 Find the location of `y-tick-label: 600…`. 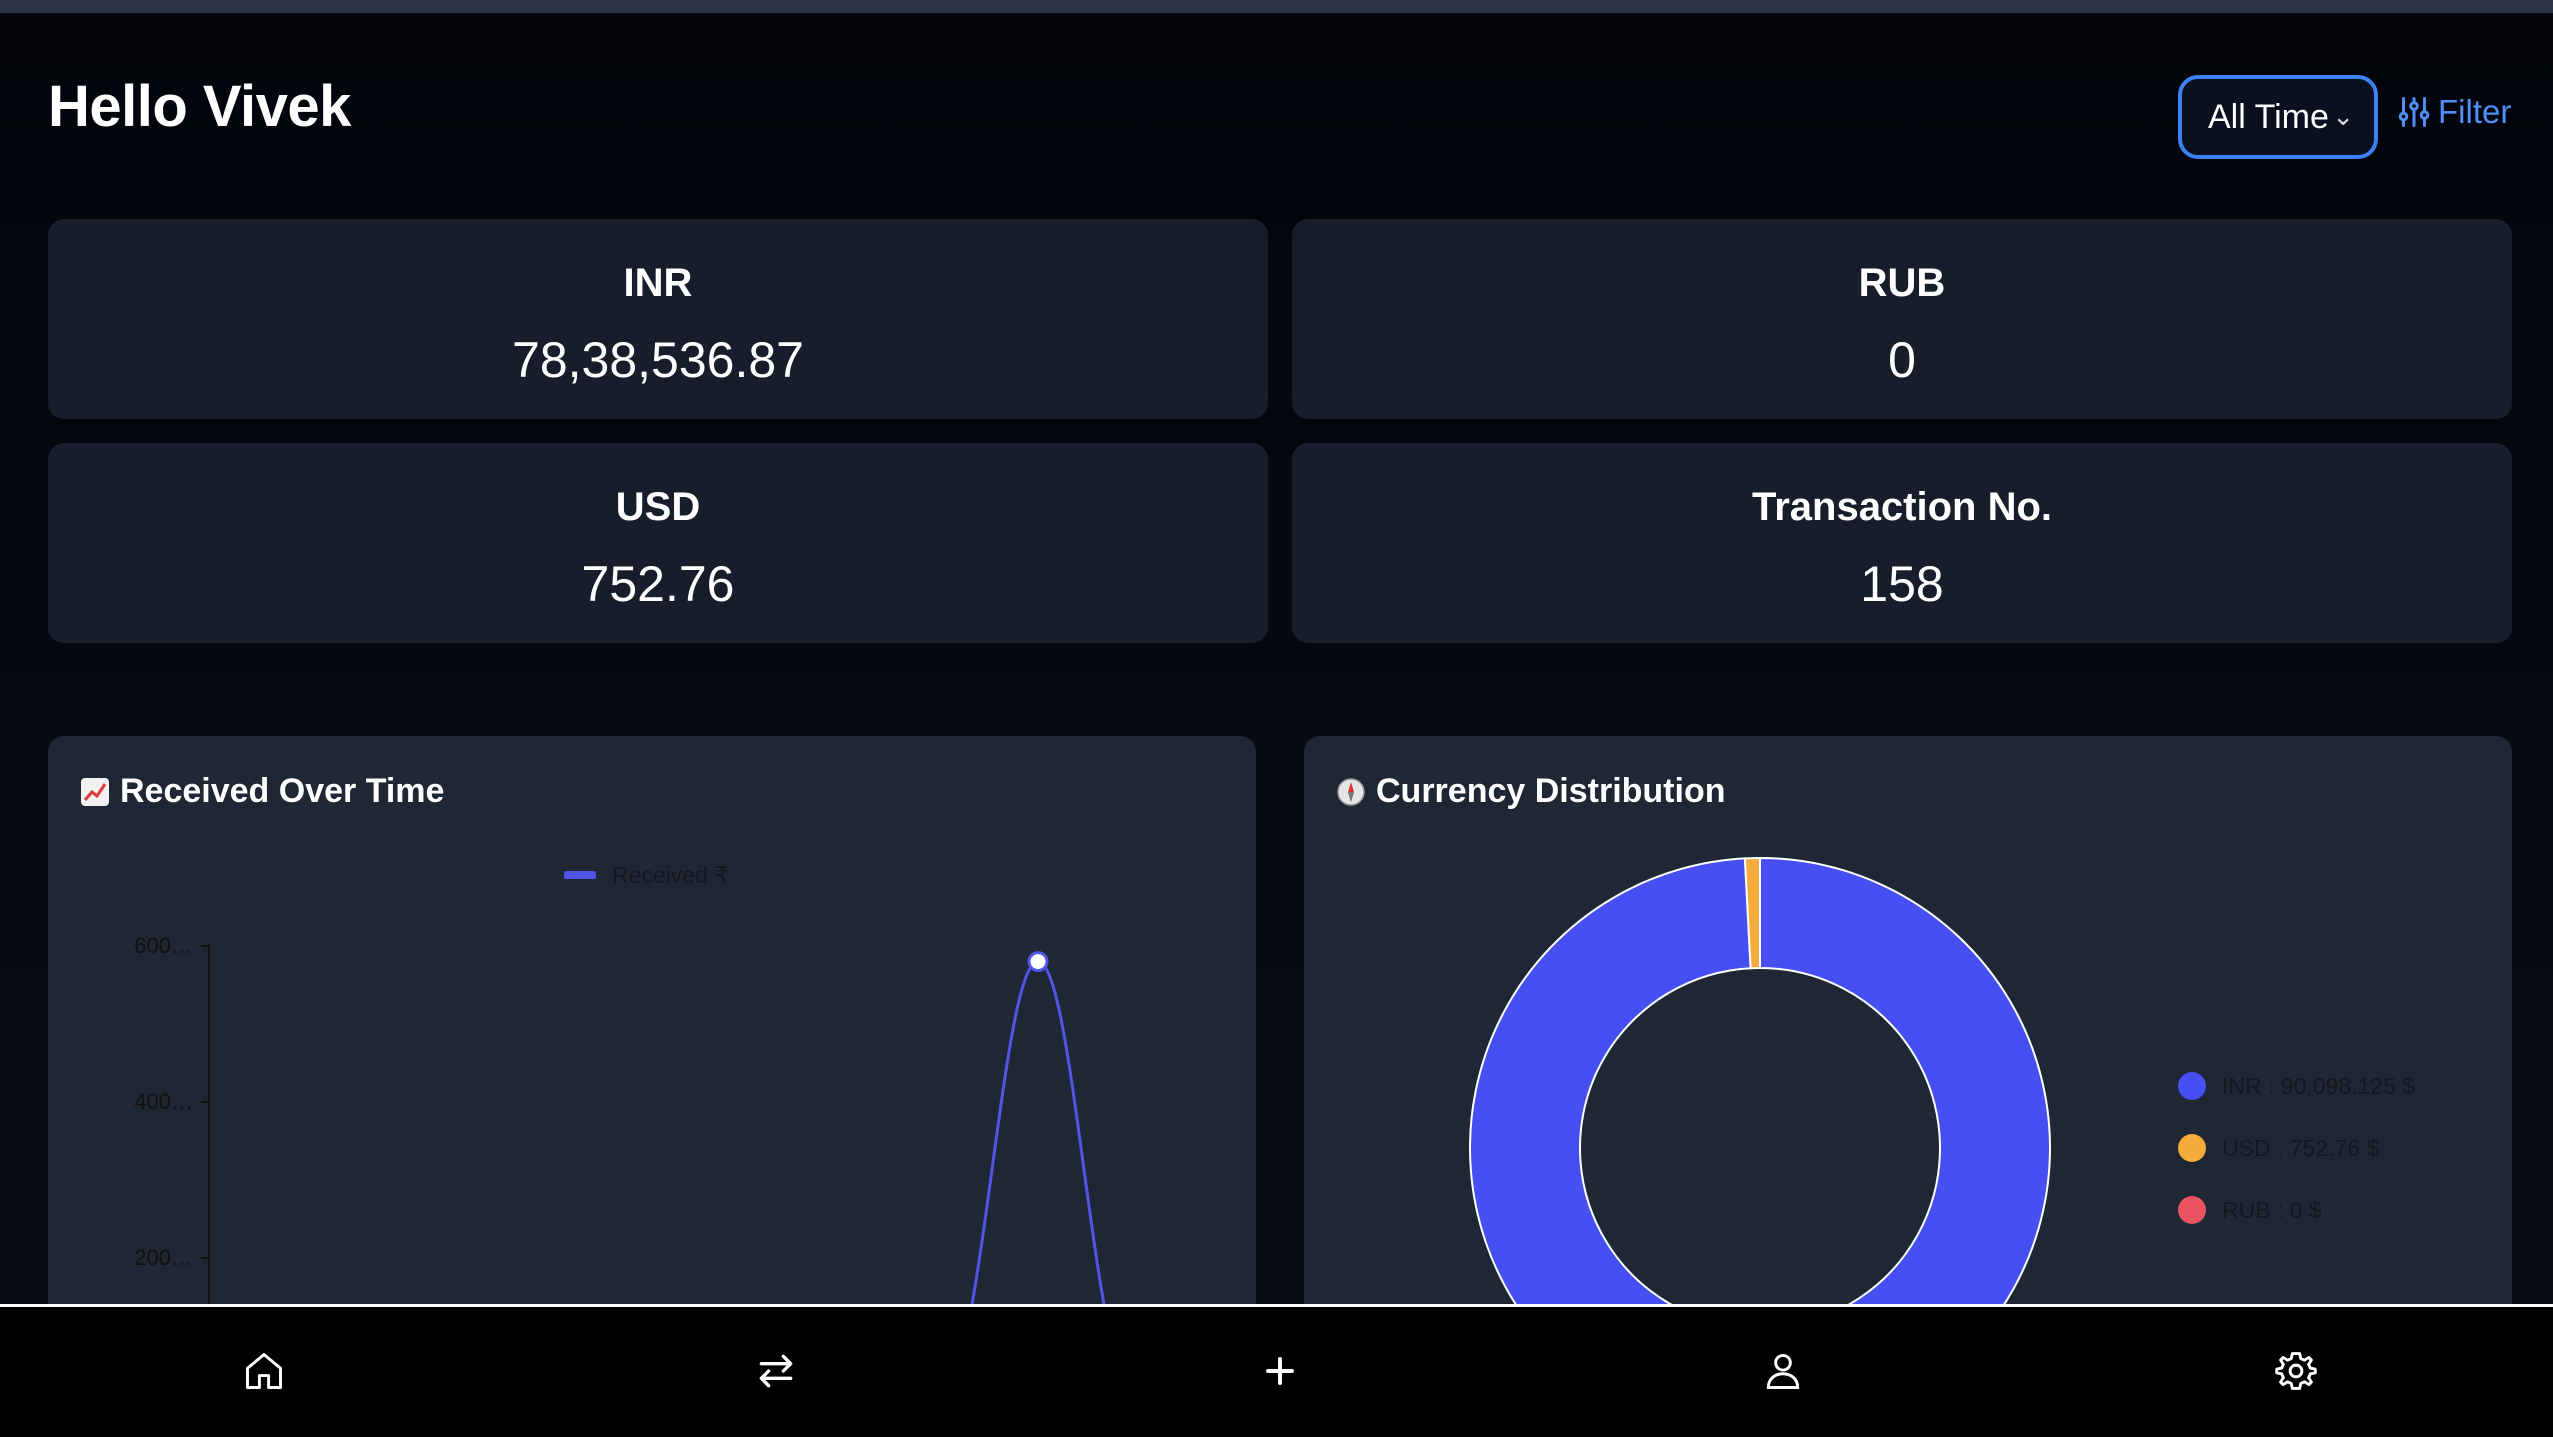

y-tick-label: 600… is located at coordinates (163, 945).